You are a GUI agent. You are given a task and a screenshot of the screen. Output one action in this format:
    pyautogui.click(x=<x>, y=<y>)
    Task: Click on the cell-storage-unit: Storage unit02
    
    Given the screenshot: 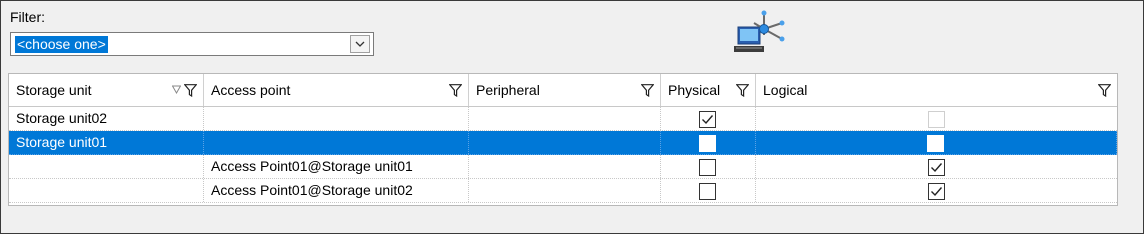 What is the action you would take?
    pyautogui.click(x=106, y=118)
    